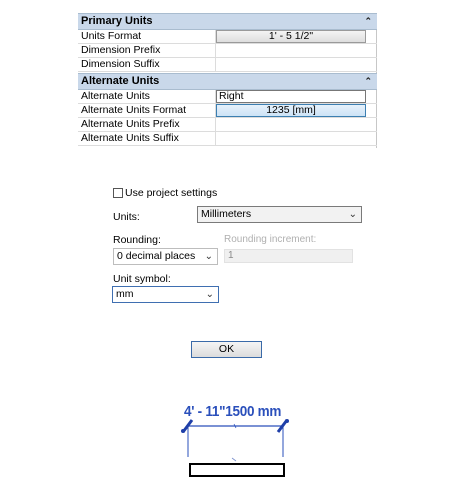 This screenshot has height=496, width=474. I want to click on units-label: Units:, so click(126, 217).